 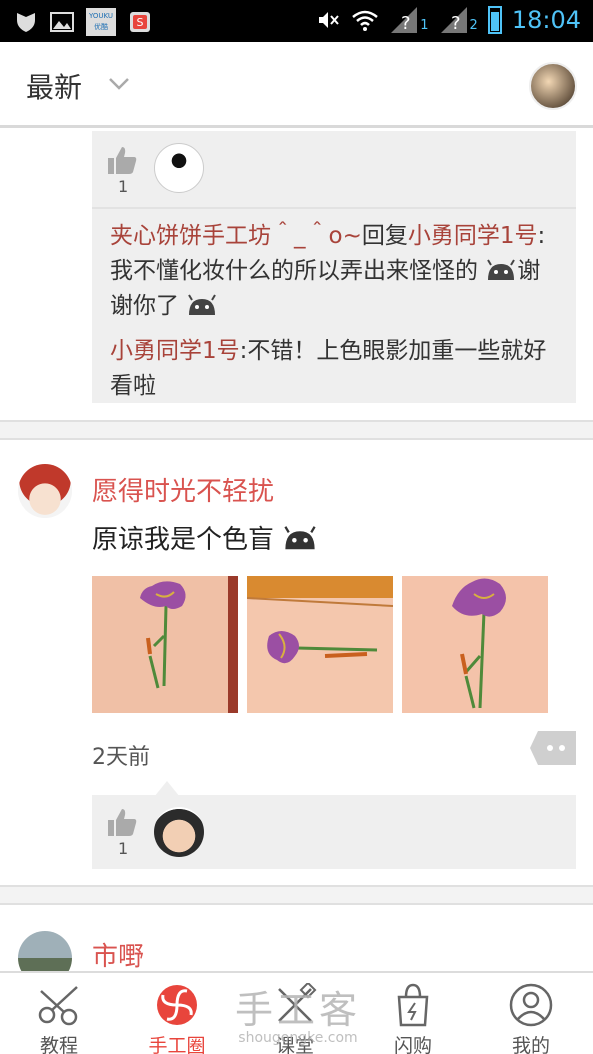 I want to click on signal-2-icon: ? 2, so click(x=458, y=20).